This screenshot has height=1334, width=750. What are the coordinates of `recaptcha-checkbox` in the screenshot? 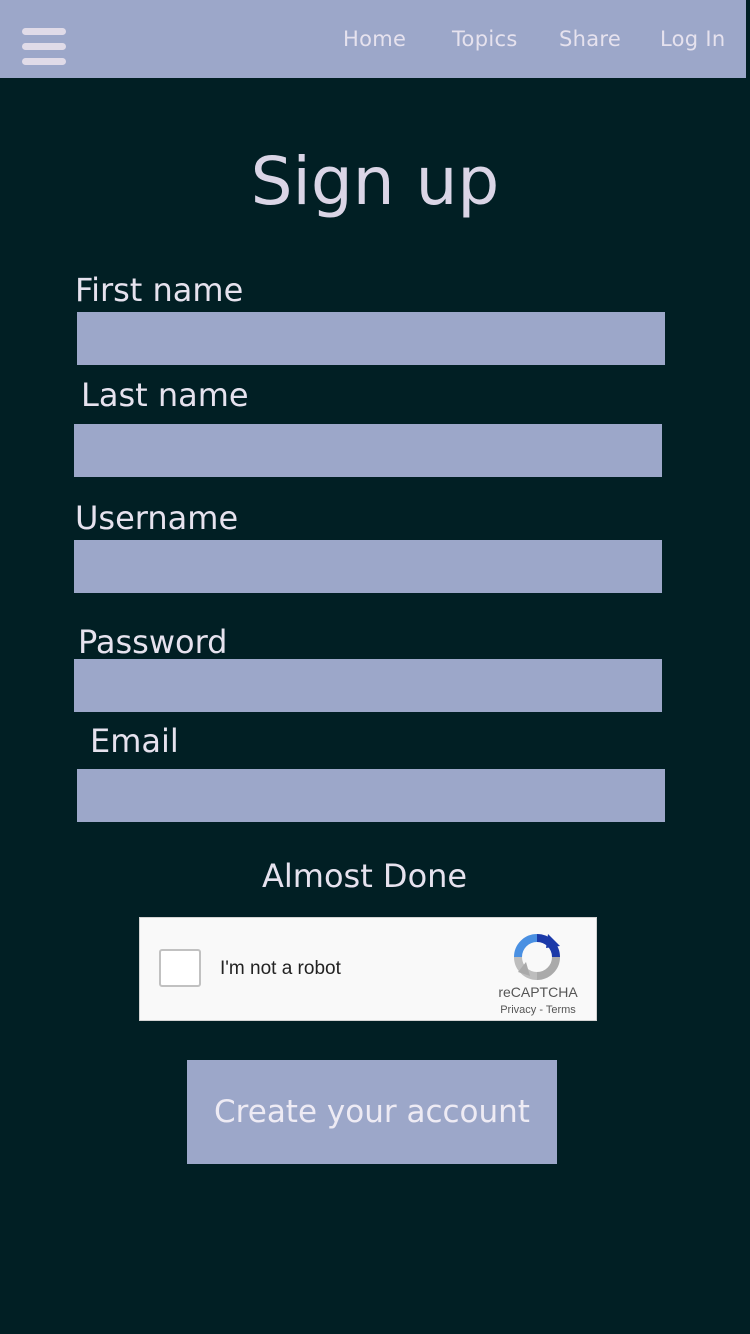 It's located at (180, 968).